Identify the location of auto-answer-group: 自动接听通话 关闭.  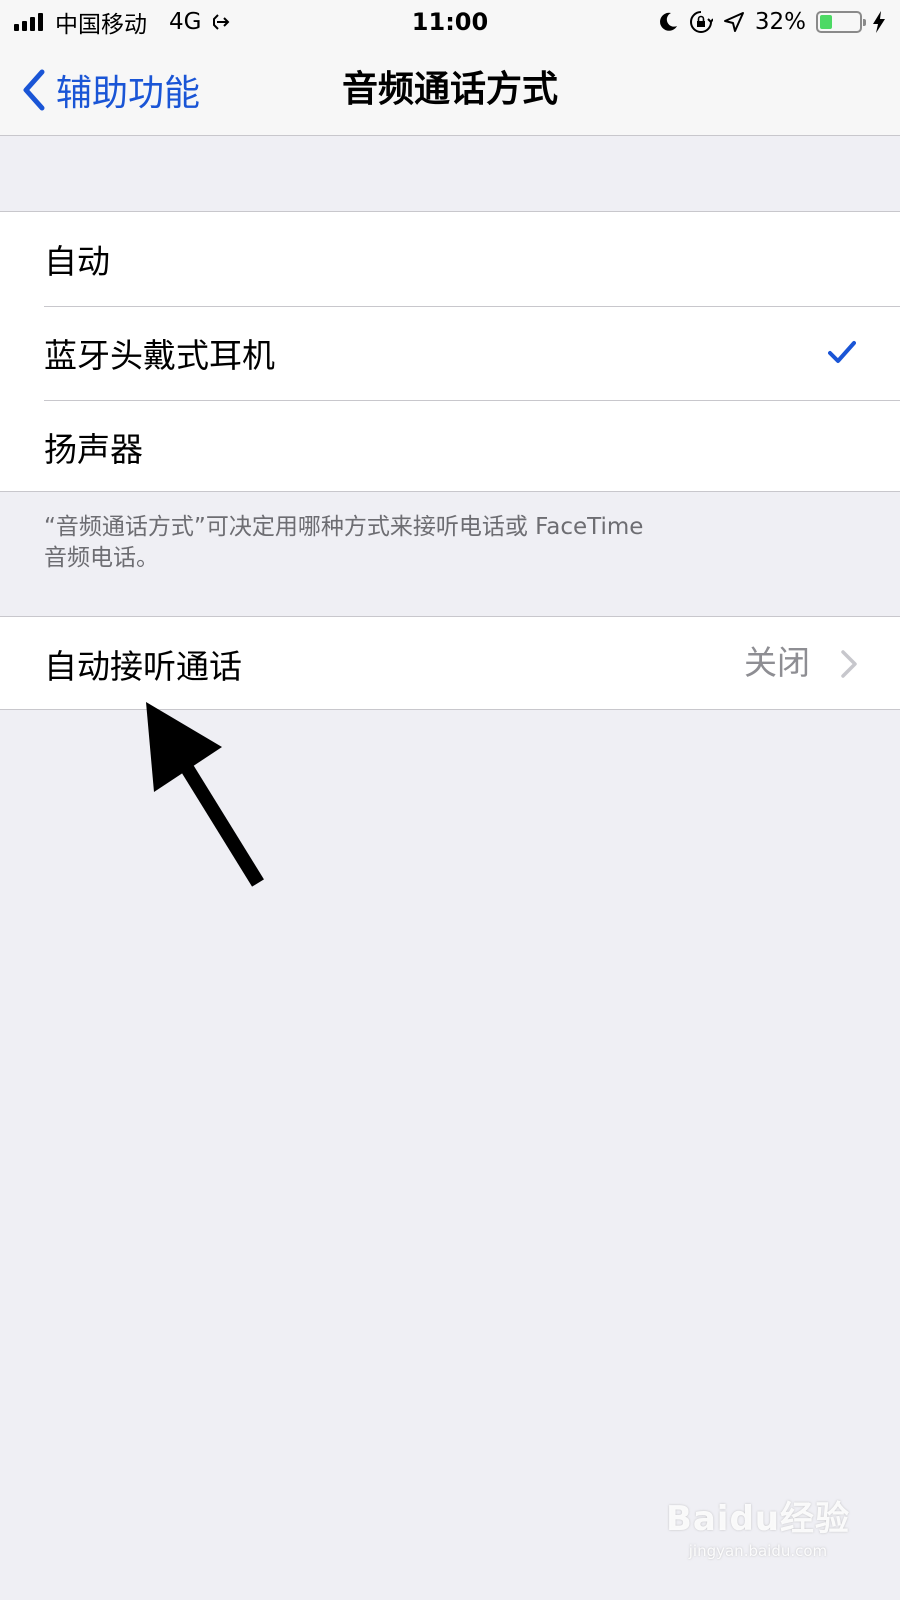
(450, 663).